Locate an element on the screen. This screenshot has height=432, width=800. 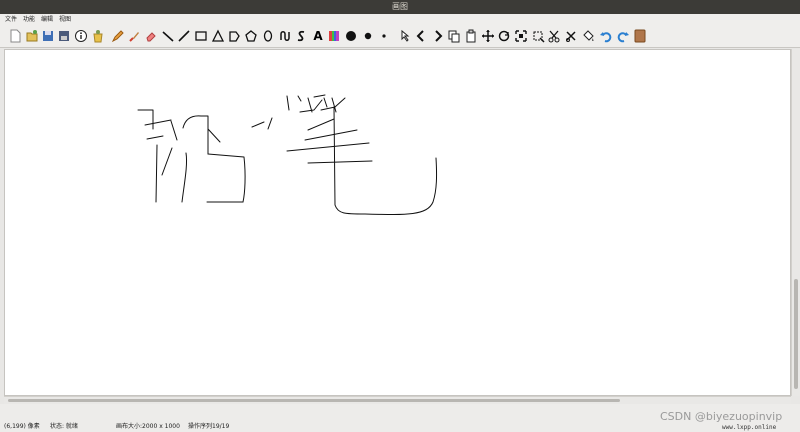
ellipse-icon is located at coordinates (268, 36).